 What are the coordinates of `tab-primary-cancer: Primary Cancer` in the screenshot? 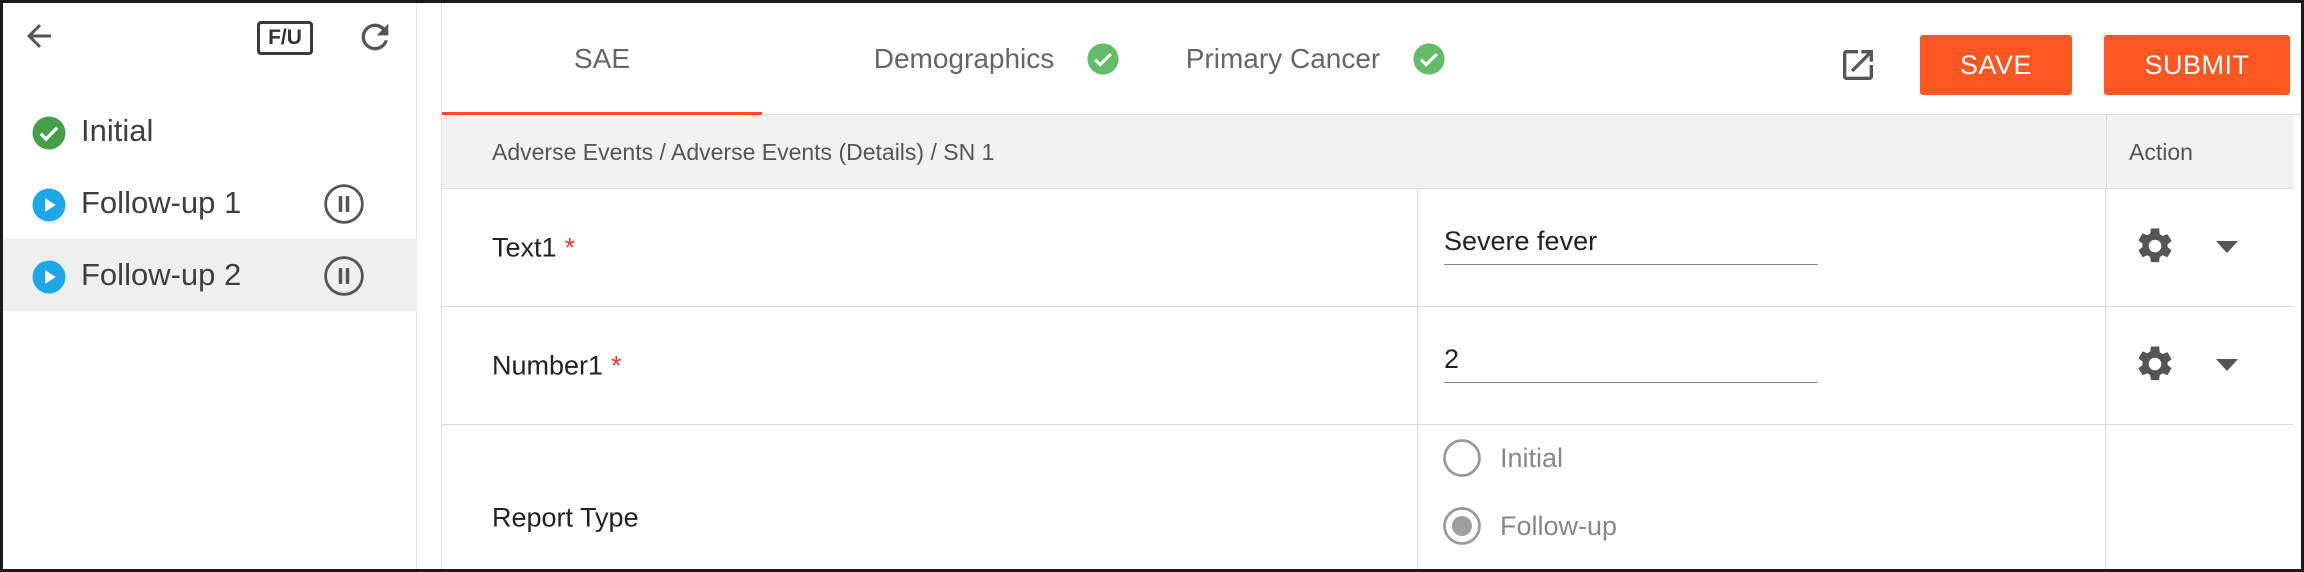 It's located at (1316, 59).